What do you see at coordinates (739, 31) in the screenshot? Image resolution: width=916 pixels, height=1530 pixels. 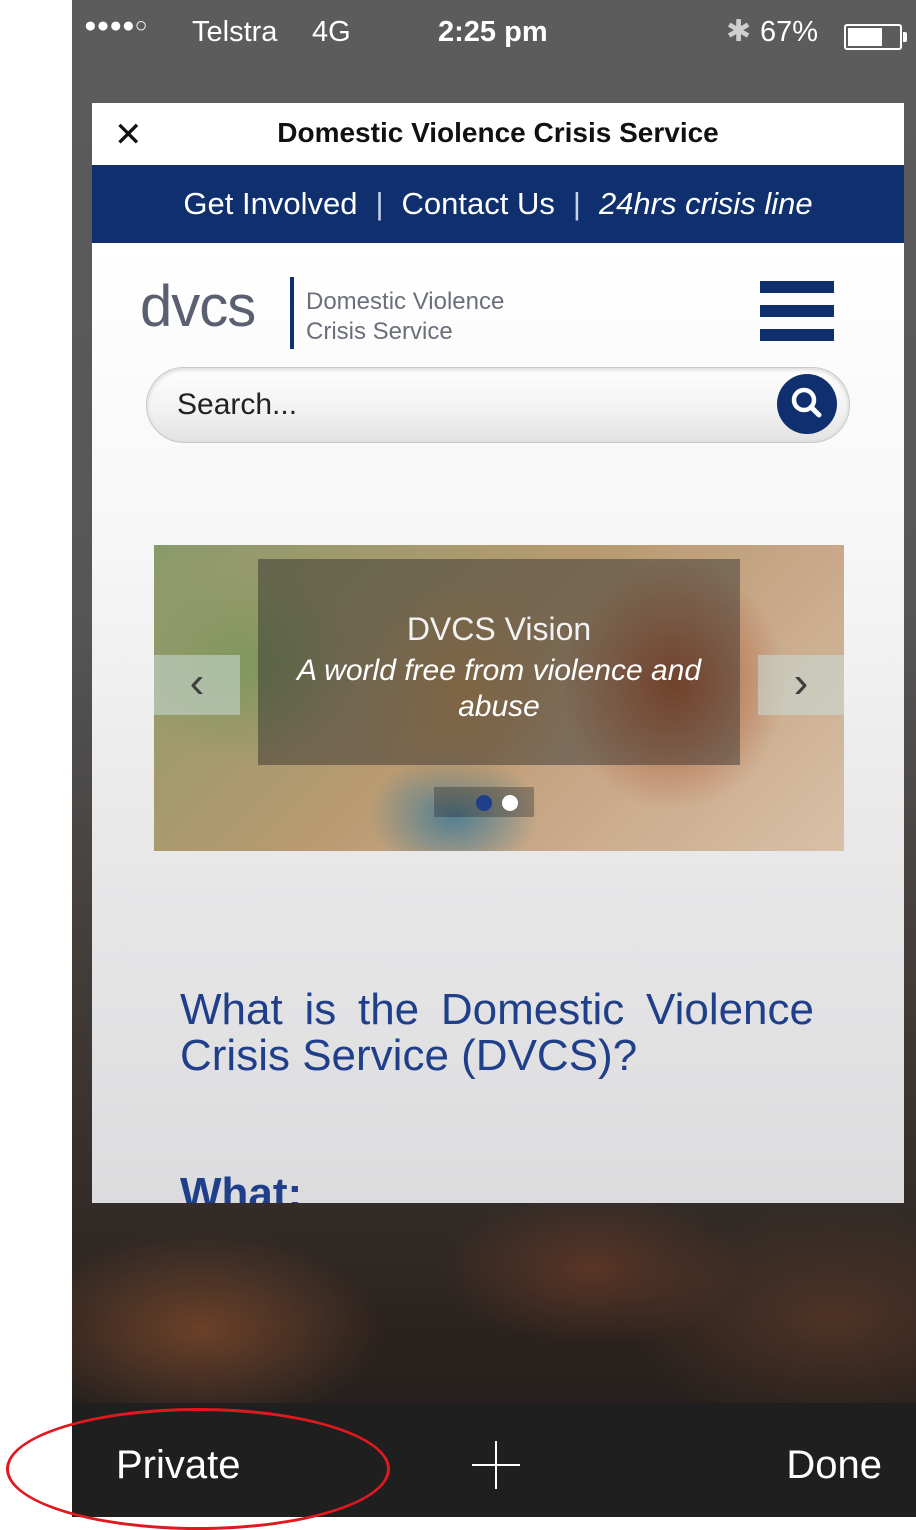 I see `bluetooth-icon: ✱` at bounding box center [739, 31].